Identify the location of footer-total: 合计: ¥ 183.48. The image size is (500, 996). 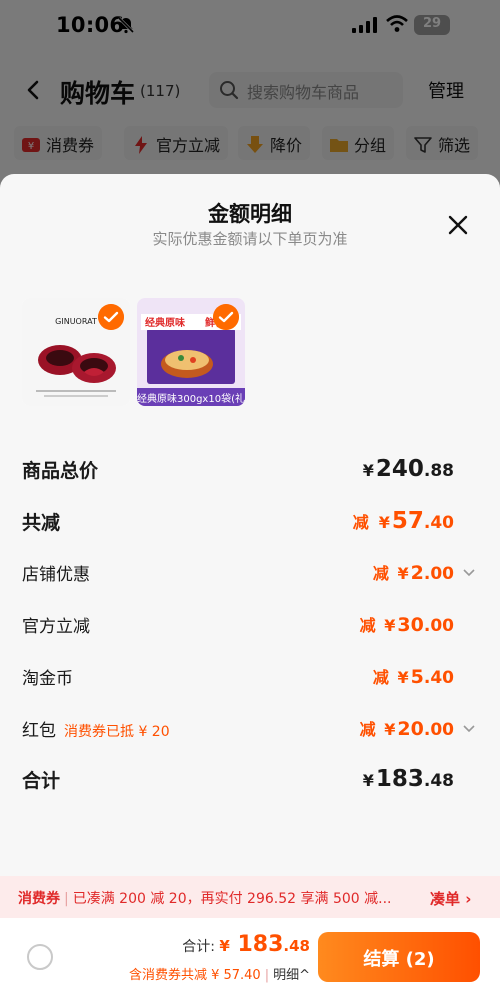
(246, 944).